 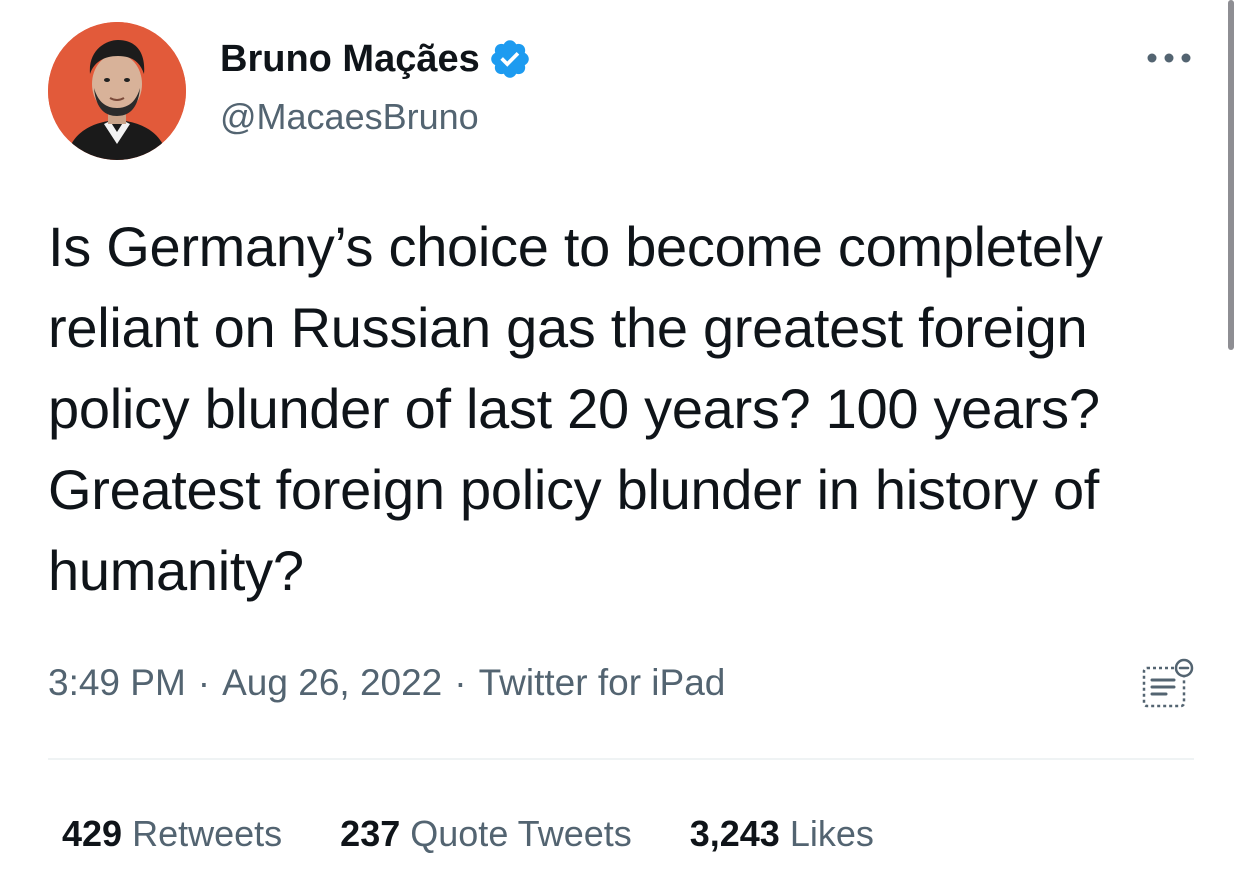 What do you see at coordinates (370, 833) in the screenshot?
I see `quote-tweets-count: 237` at bounding box center [370, 833].